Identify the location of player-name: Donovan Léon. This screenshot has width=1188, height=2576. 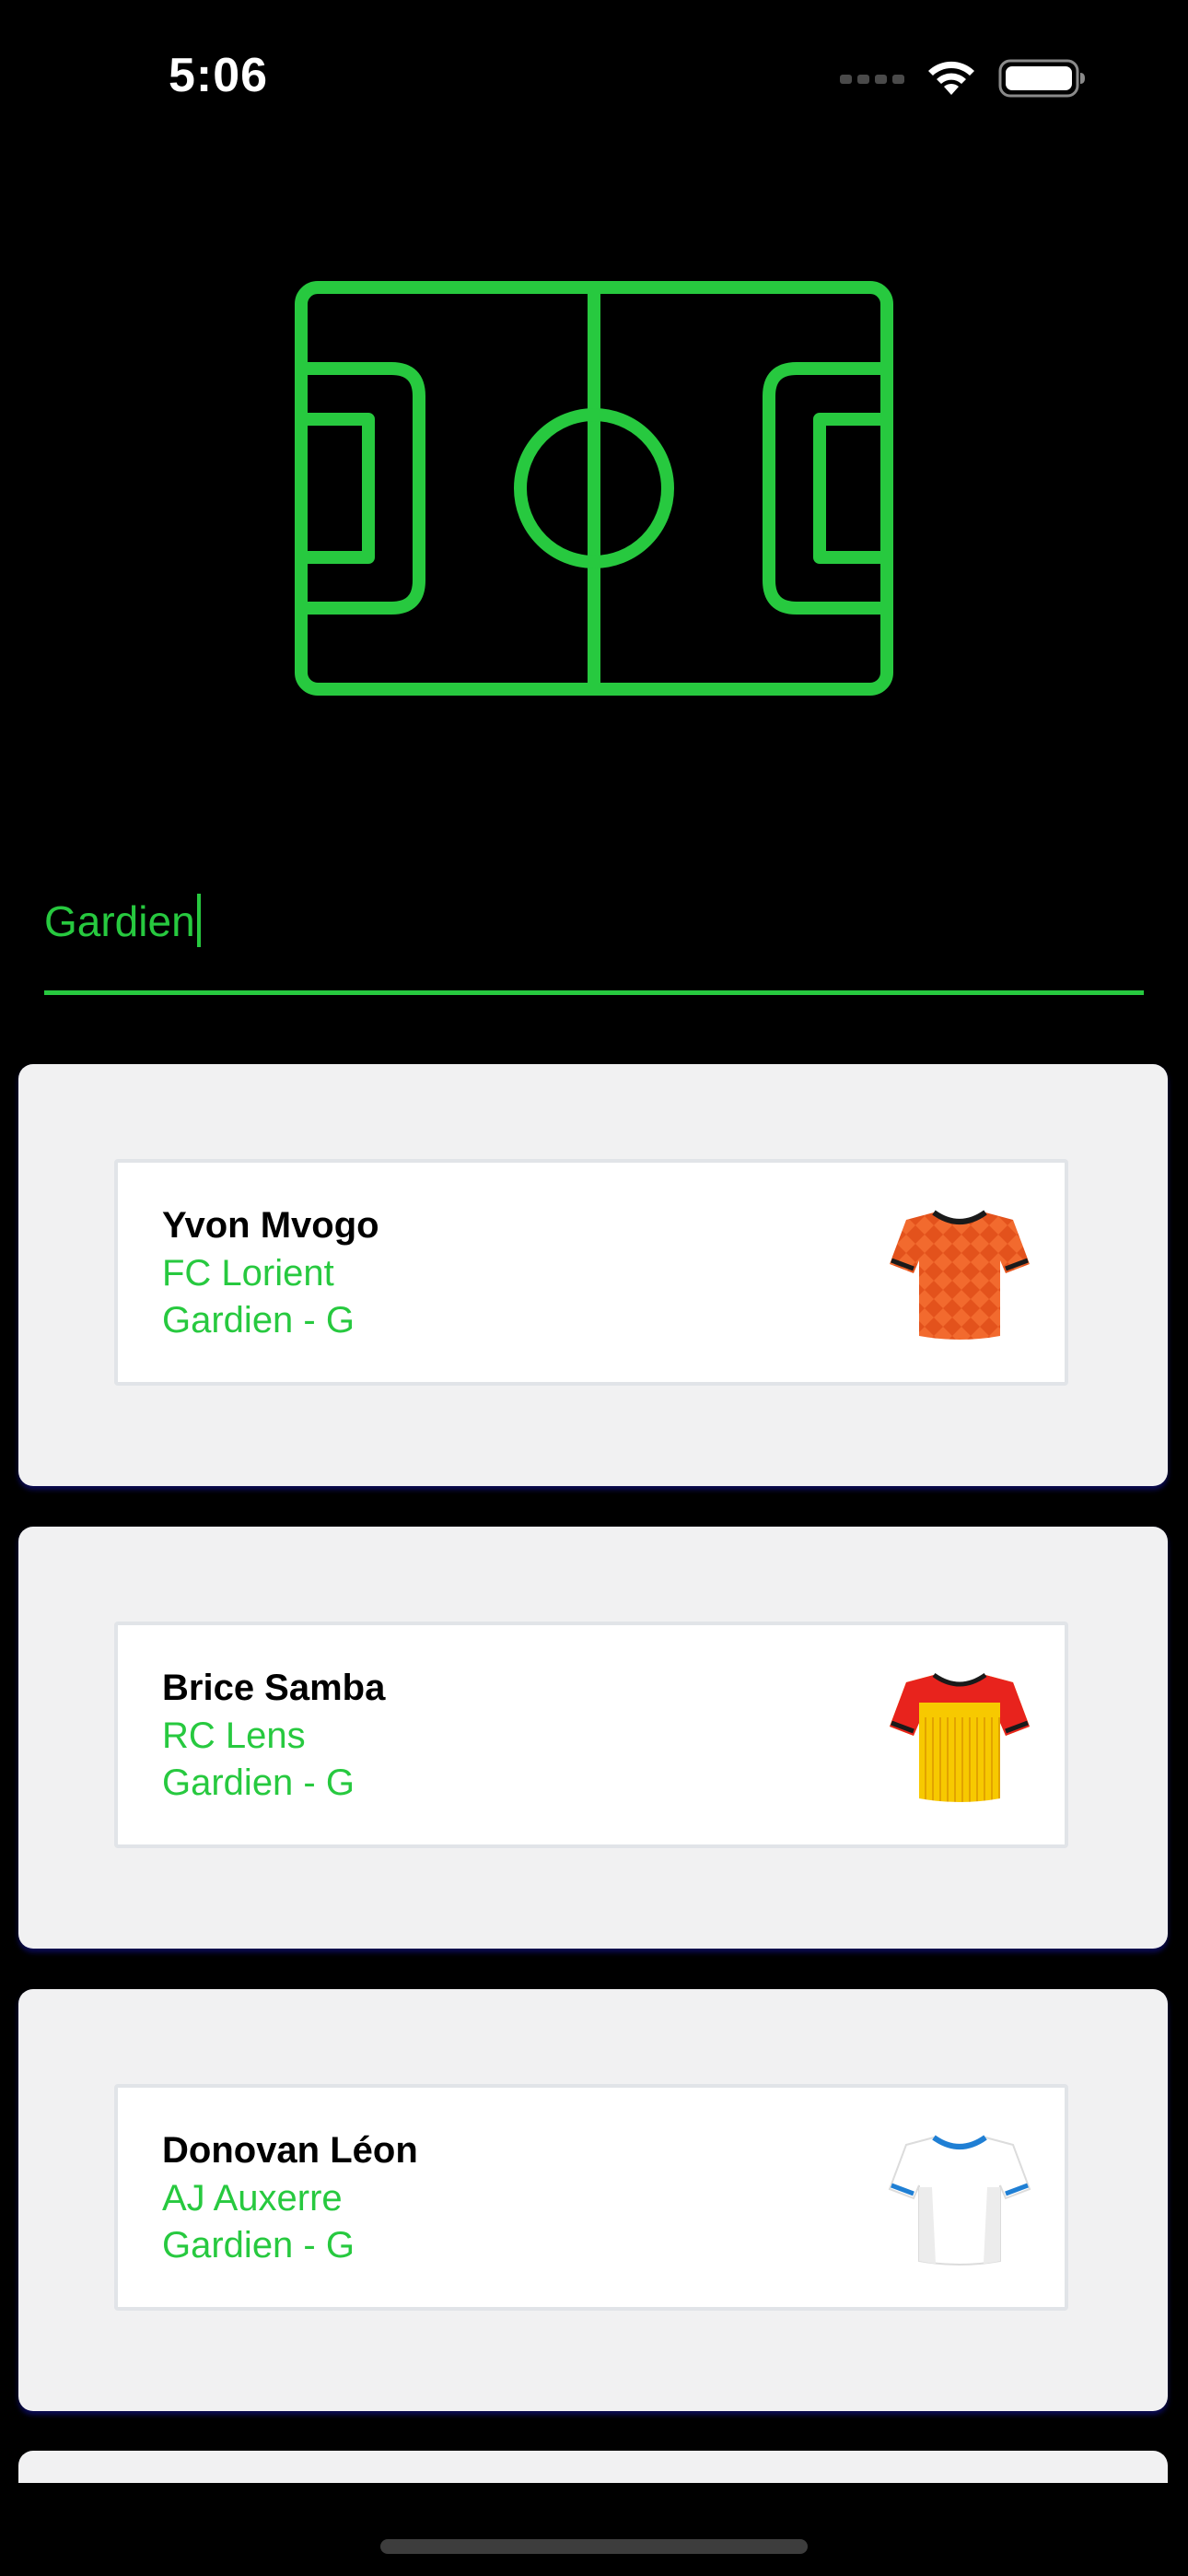
(290, 2150).